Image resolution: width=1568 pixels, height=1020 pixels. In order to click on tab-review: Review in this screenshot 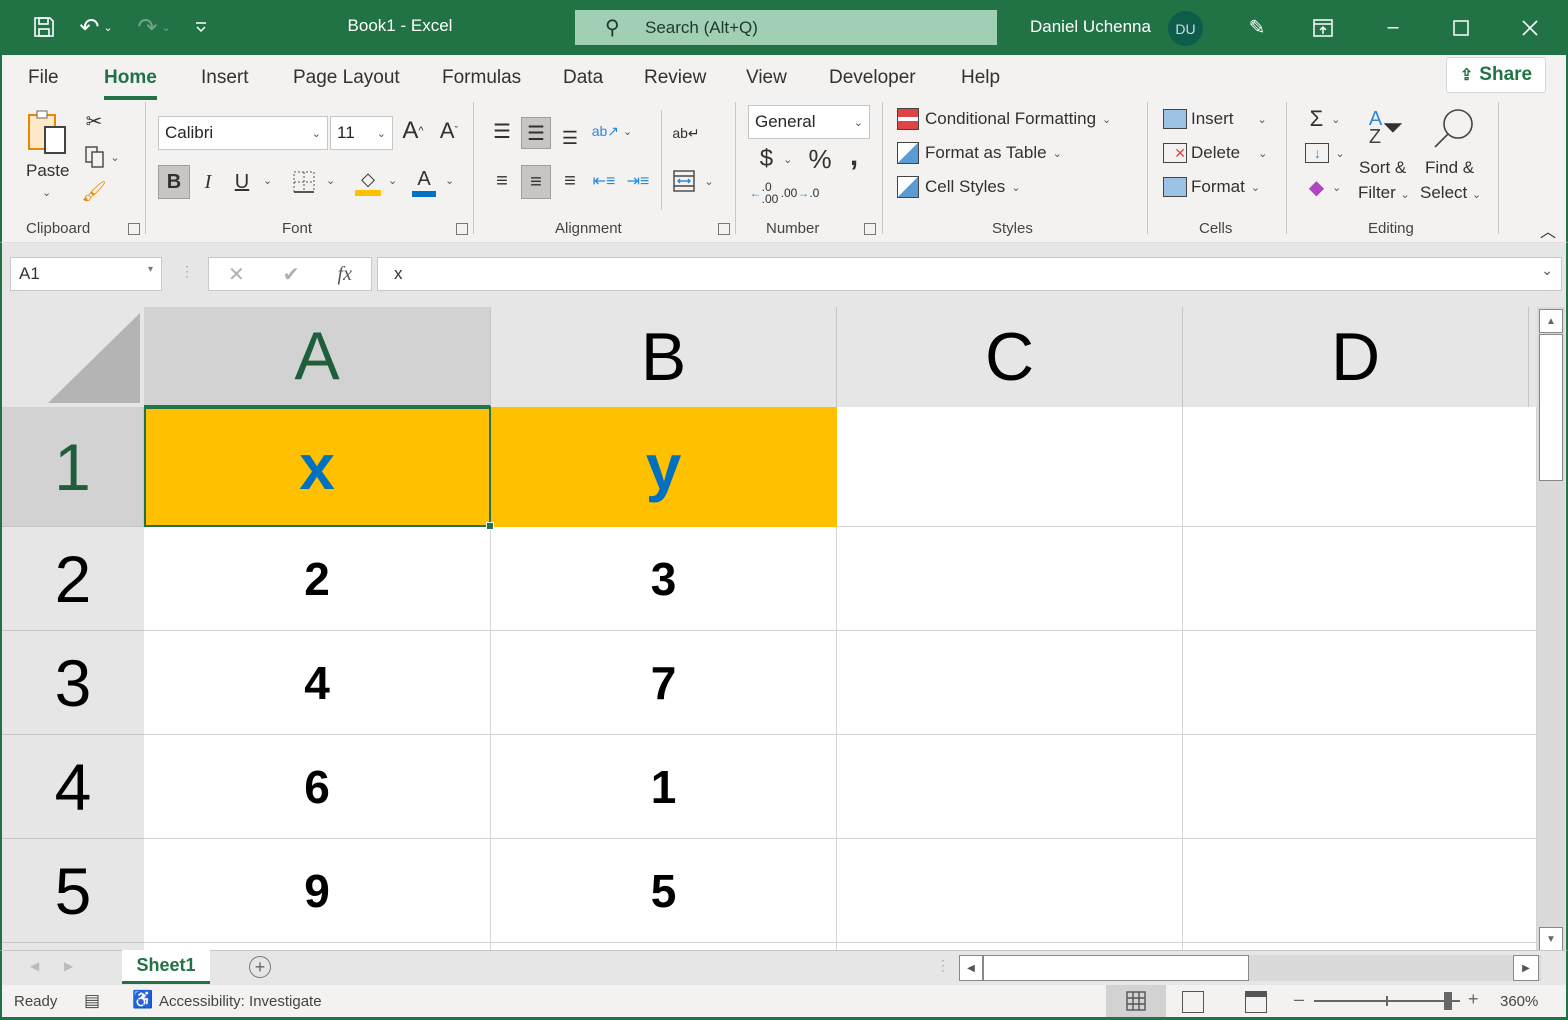, I will do `click(675, 78)`.